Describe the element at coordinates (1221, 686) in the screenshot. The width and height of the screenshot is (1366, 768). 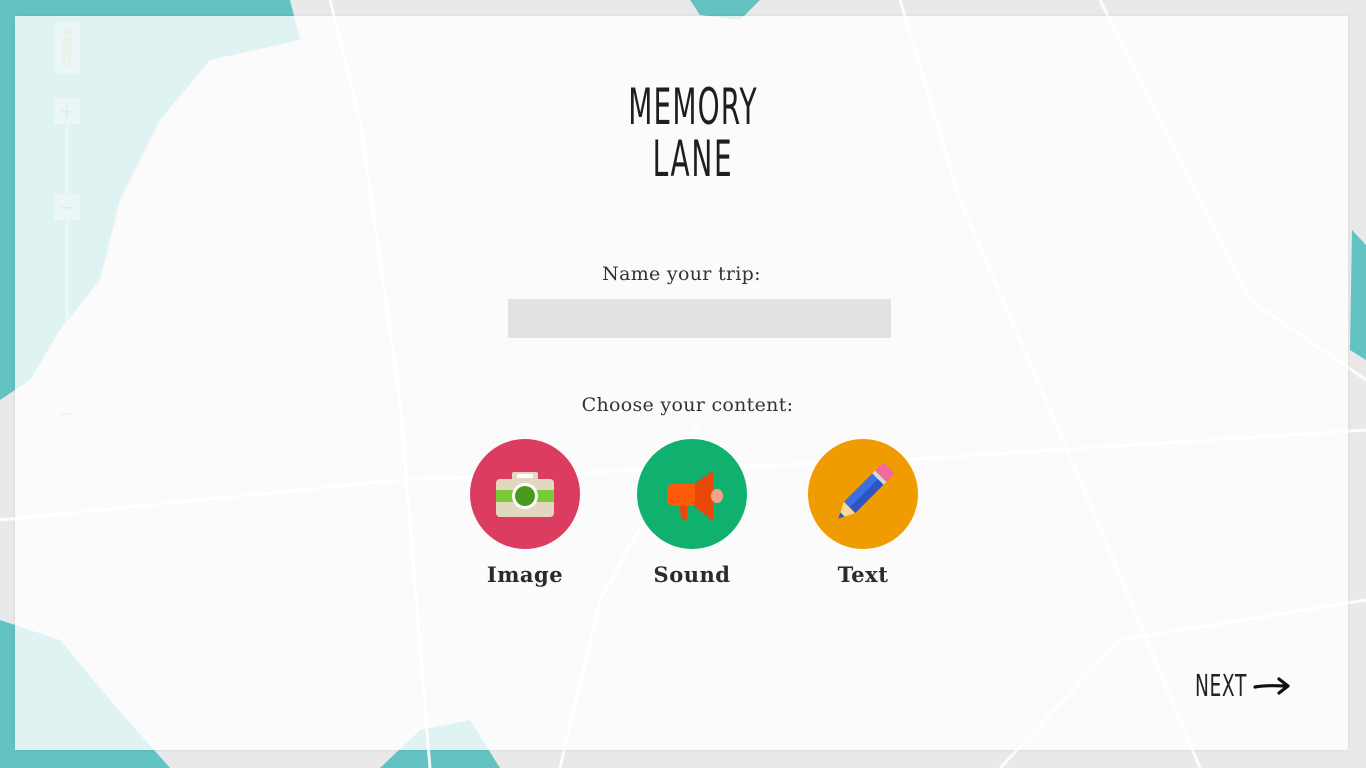
I see `next-label: NEXT` at that location.